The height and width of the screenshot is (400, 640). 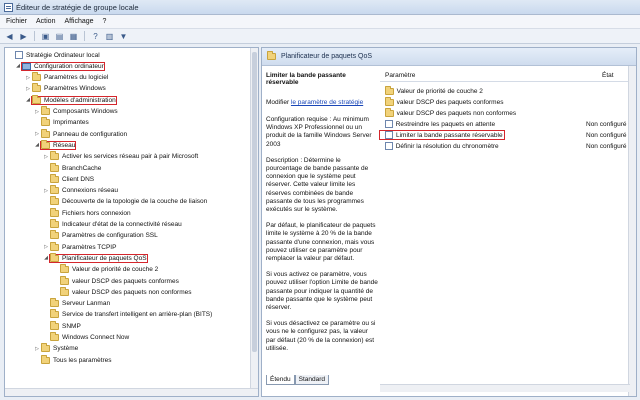 I want to click on tree-node: ▷ Système, so click(x=56, y=348).